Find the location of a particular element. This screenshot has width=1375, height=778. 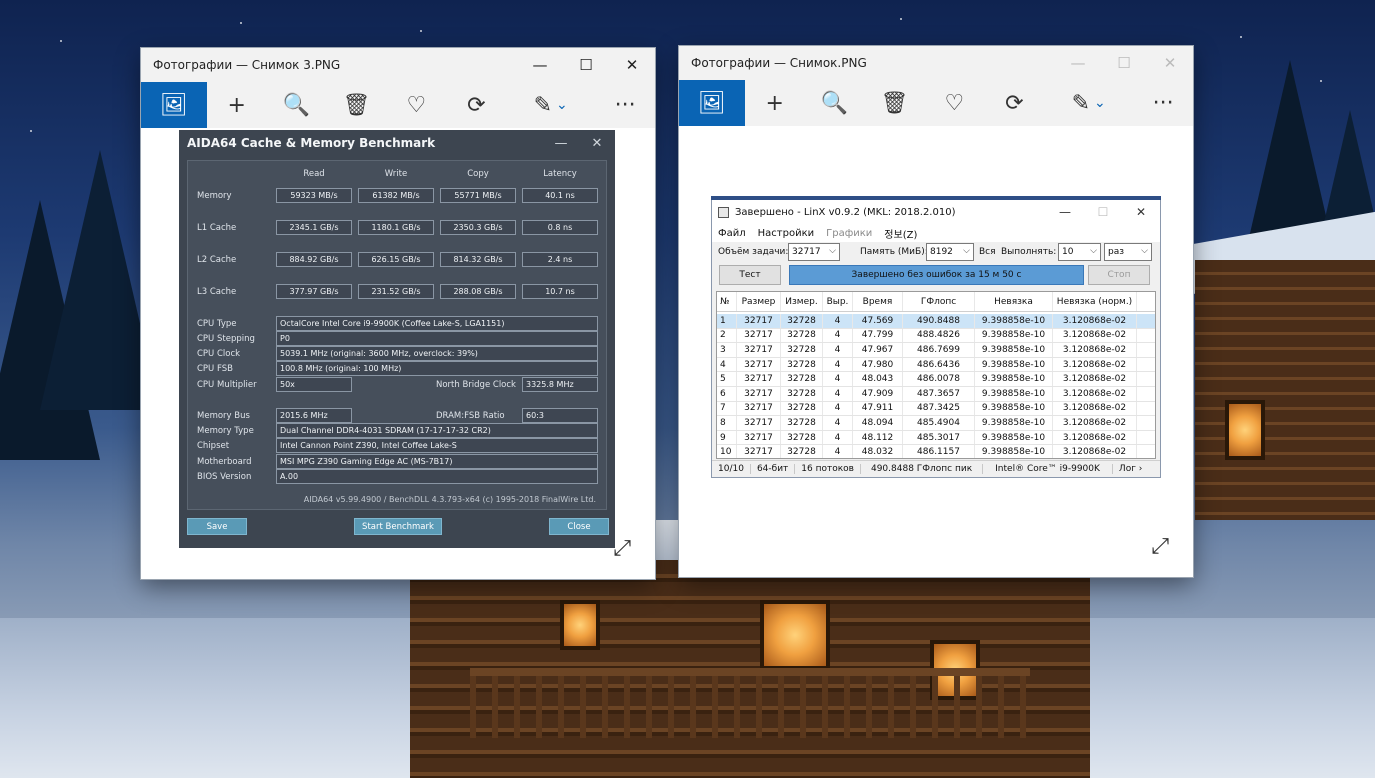

row-label-l1: L1 Cache is located at coordinates (217, 228).